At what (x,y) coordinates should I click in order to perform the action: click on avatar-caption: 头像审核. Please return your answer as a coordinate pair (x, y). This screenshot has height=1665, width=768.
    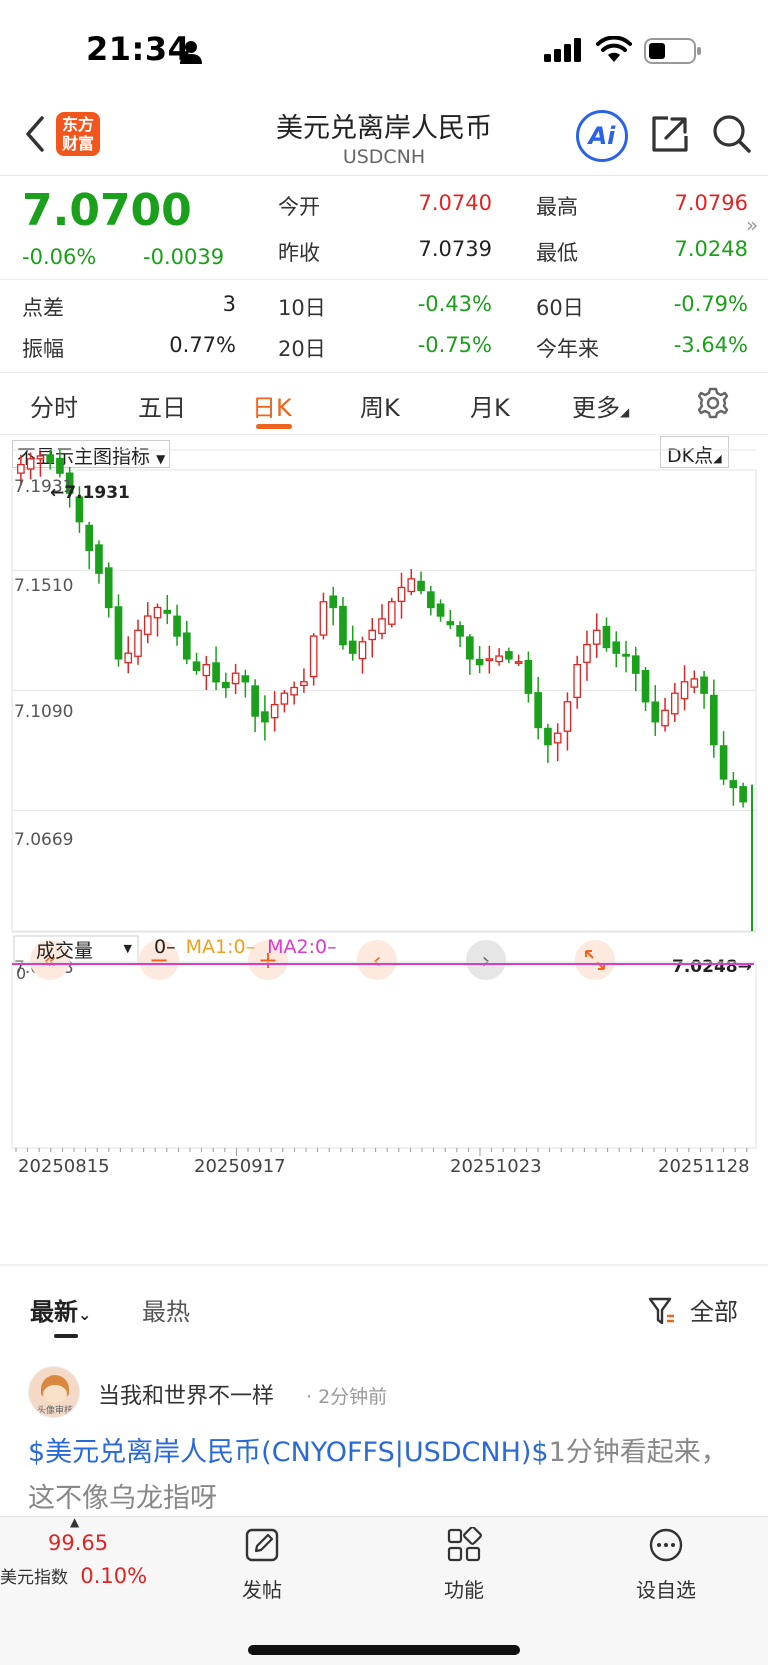
    Looking at the image, I should click on (54, 1411).